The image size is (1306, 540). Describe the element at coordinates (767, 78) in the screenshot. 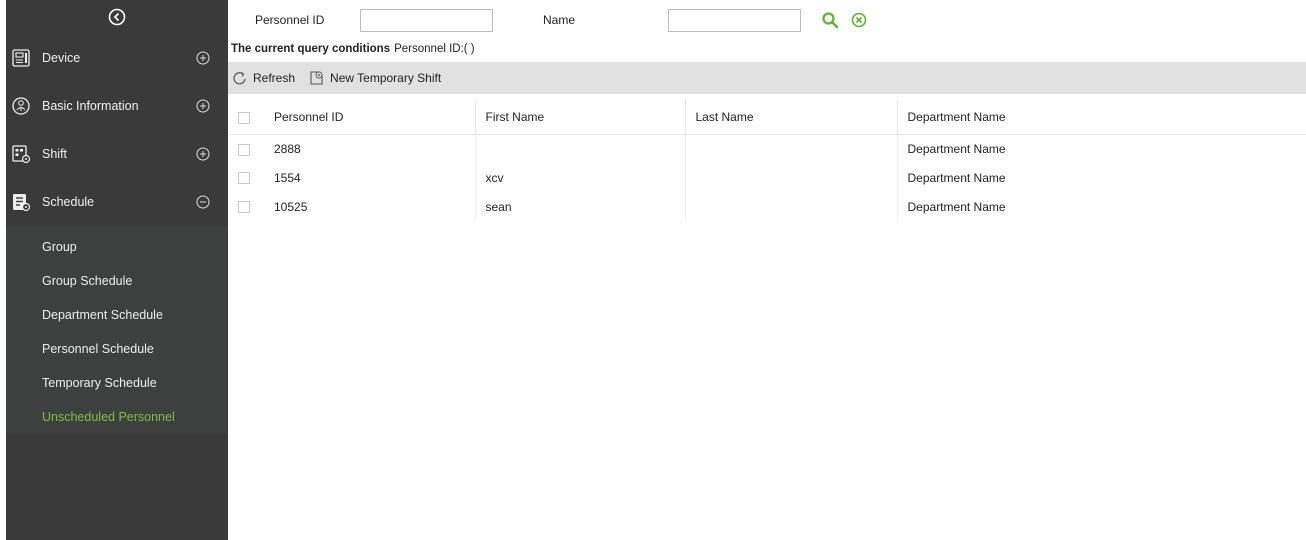

I see `toolbar: Refresh New Temporary Shift` at that location.